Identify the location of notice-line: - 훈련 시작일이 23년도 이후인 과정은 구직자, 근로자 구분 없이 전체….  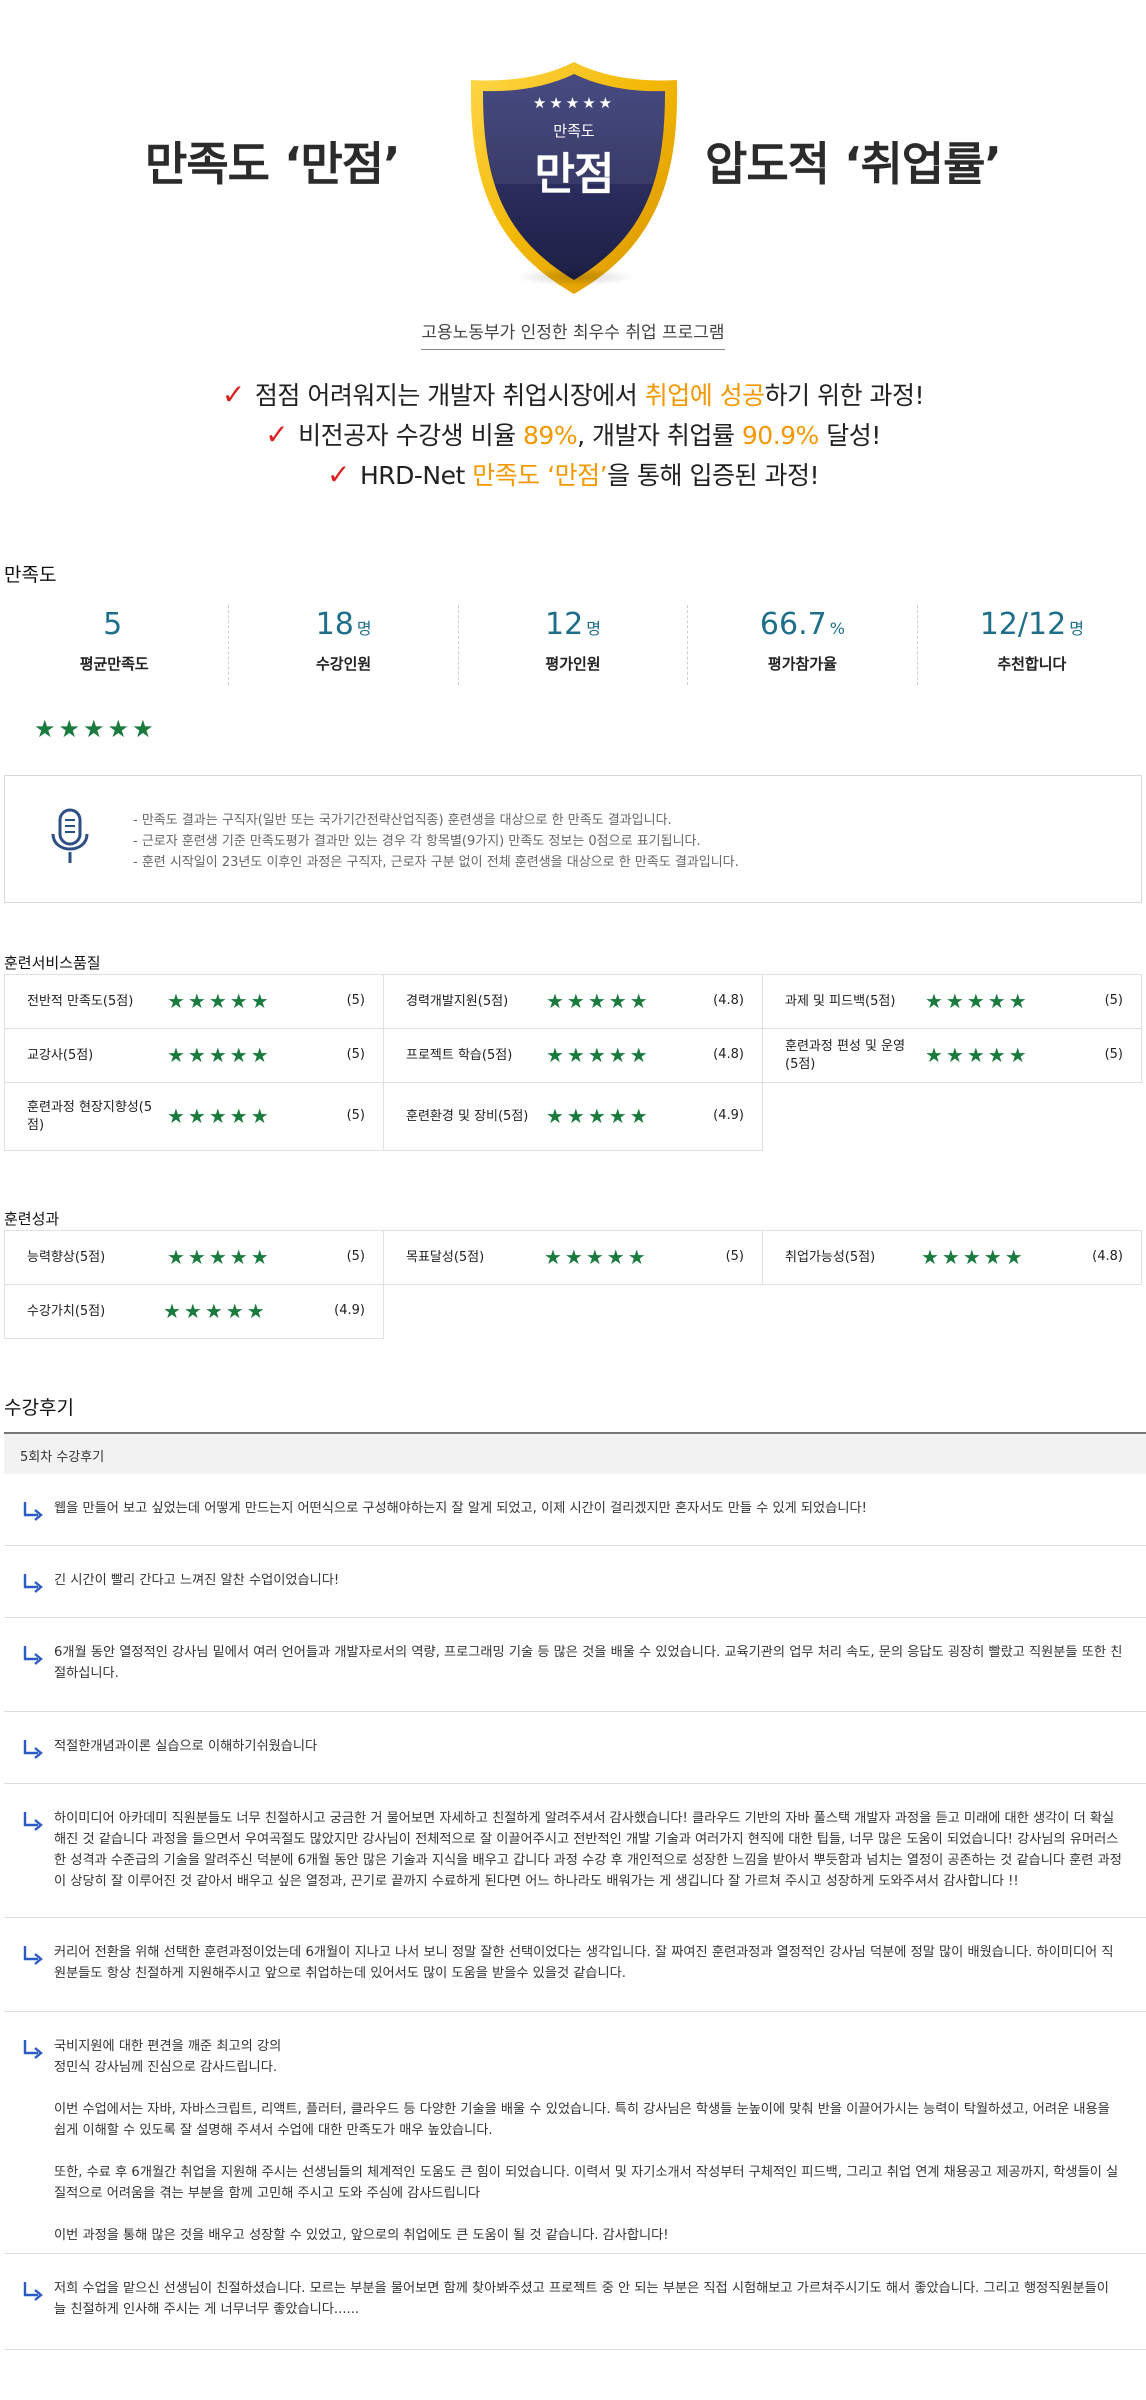
(436, 862).